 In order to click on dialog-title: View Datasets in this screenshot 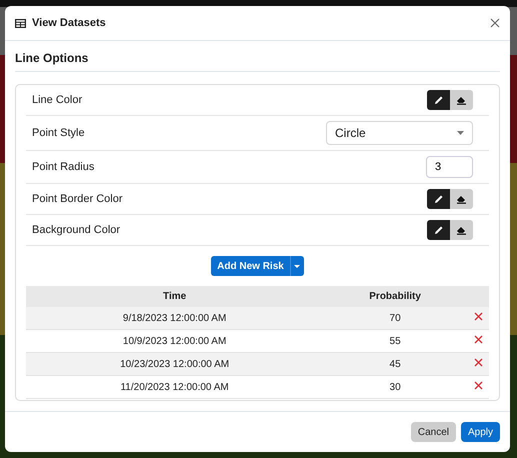, I will do `click(69, 23)`.